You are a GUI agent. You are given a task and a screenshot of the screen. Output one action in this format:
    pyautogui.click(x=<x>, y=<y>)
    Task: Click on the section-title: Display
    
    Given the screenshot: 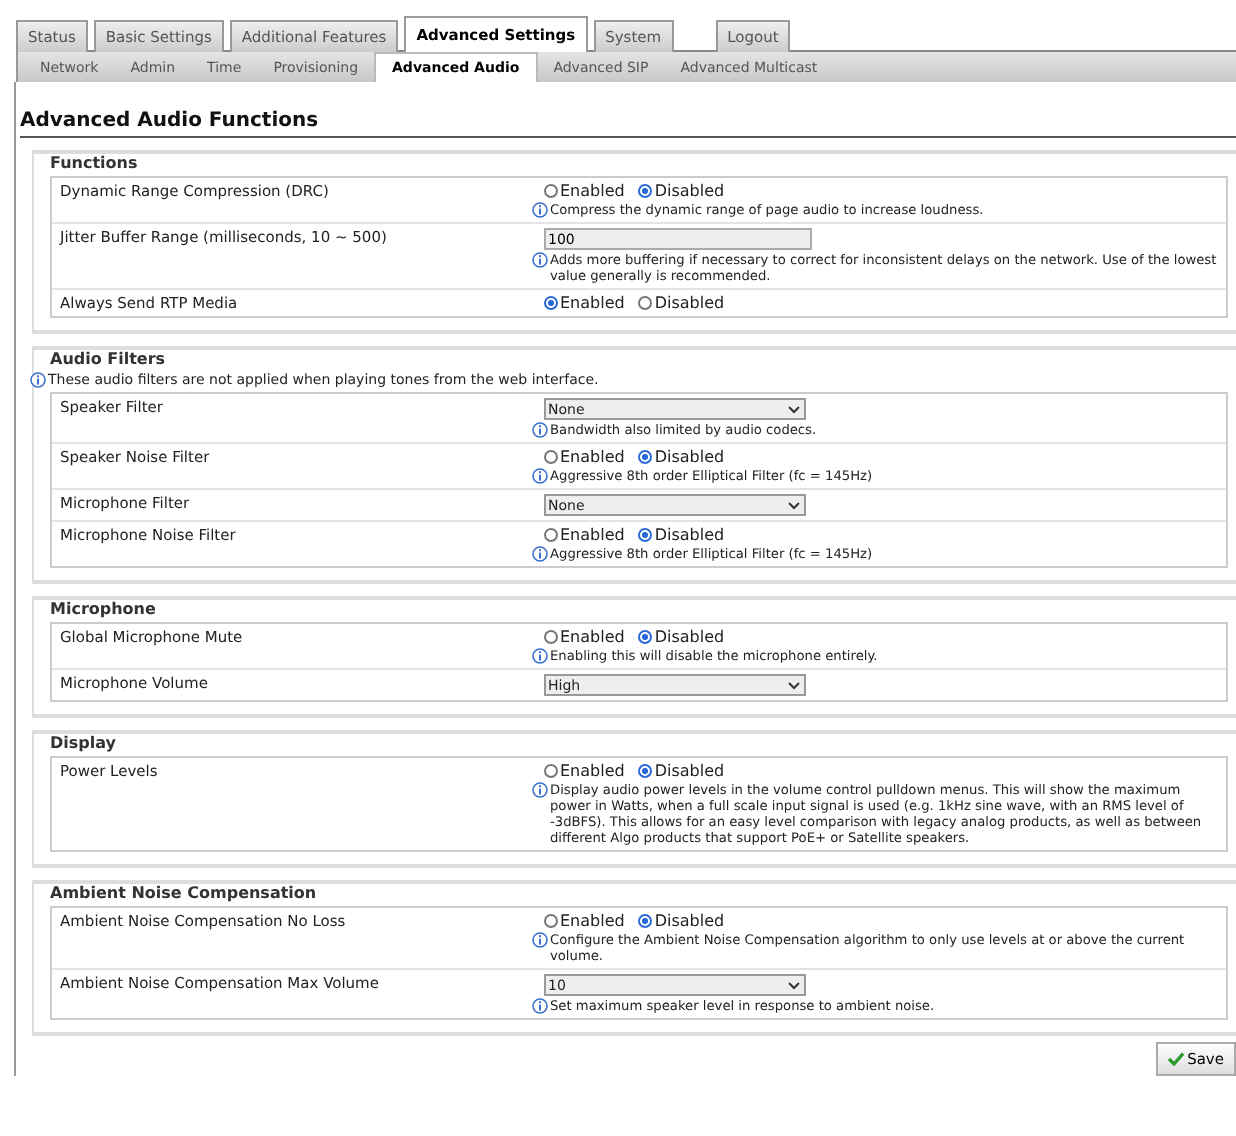 What is the action you would take?
    pyautogui.click(x=84, y=743)
    